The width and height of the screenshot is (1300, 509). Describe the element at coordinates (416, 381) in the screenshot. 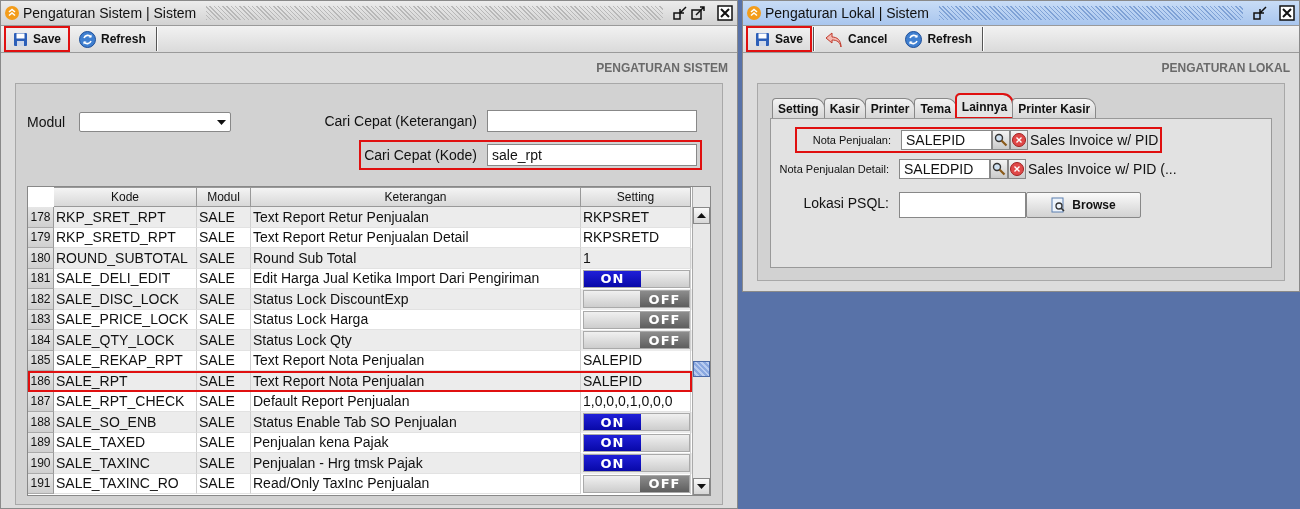

I see `table-cell: Text Report Nota Penjualan` at that location.